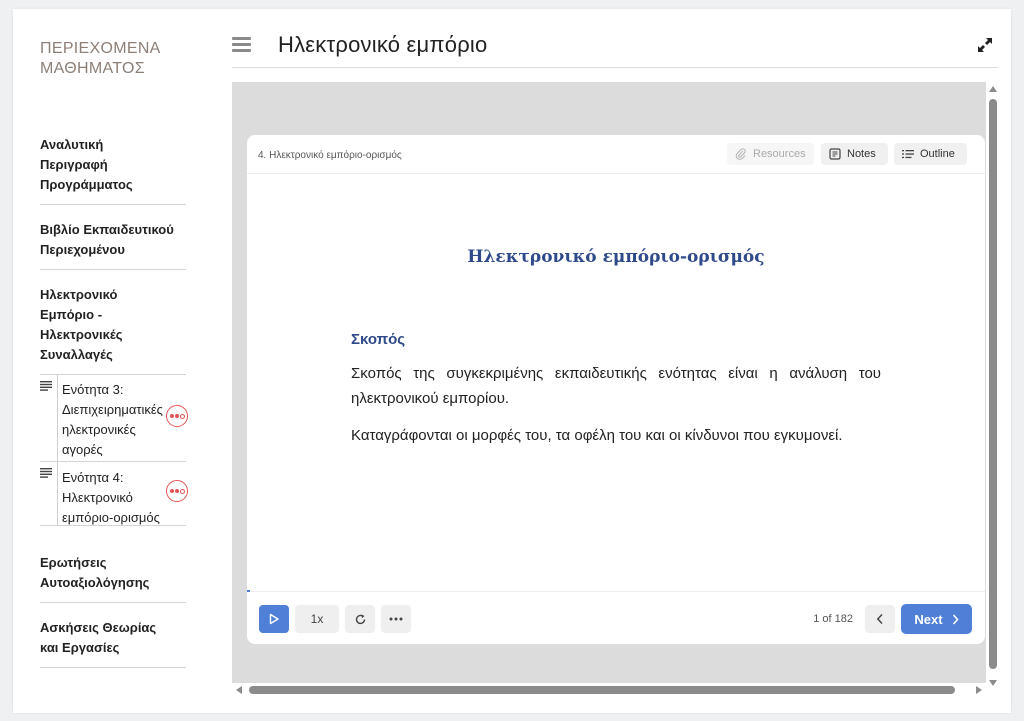  What do you see at coordinates (985, 45) in the screenshot?
I see `expand-icon` at bounding box center [985, 45].